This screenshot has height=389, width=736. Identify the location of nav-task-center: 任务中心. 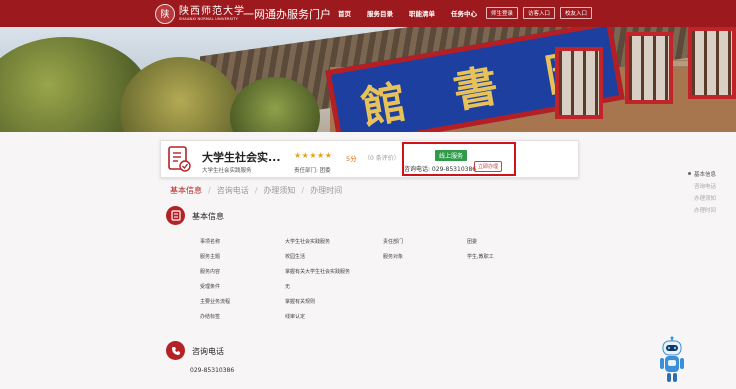
(464, 13).